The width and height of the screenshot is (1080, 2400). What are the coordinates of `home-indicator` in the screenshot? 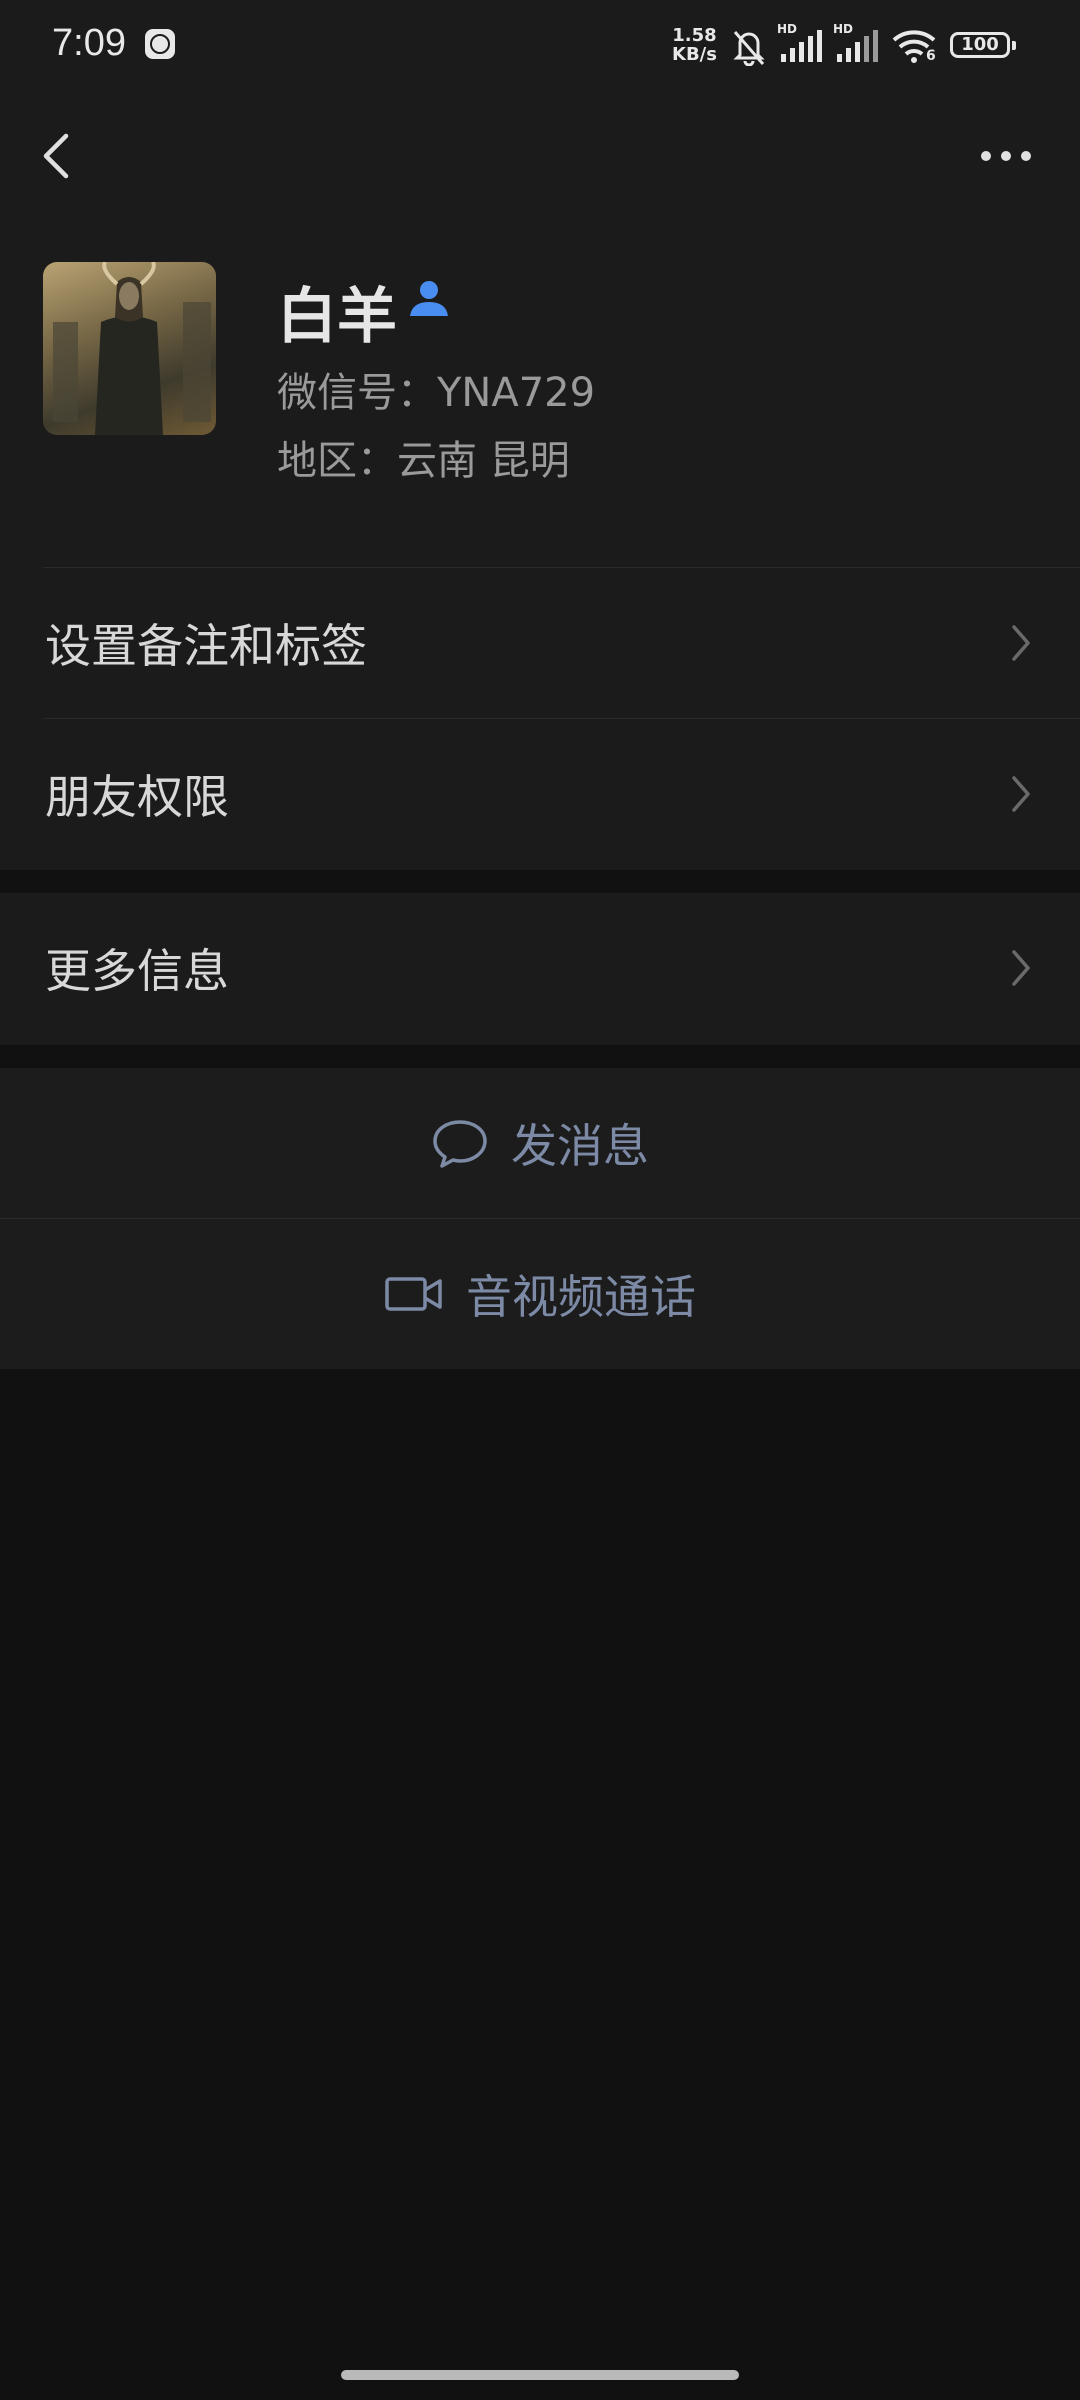 It's located at (540, 2375).